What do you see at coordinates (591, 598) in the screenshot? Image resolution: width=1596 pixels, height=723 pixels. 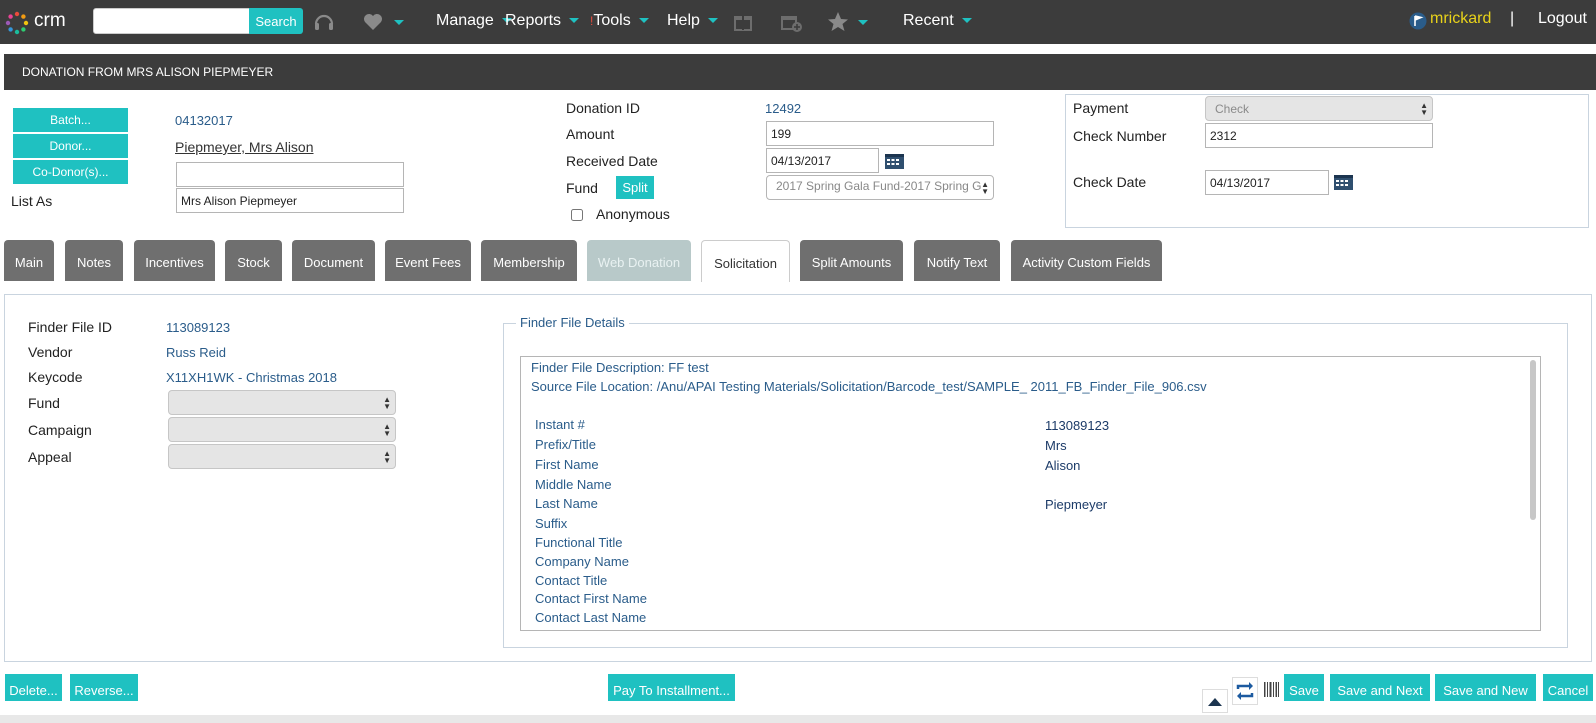 I see `detail-label: Contact First Name` at bounding box center [591, 598].